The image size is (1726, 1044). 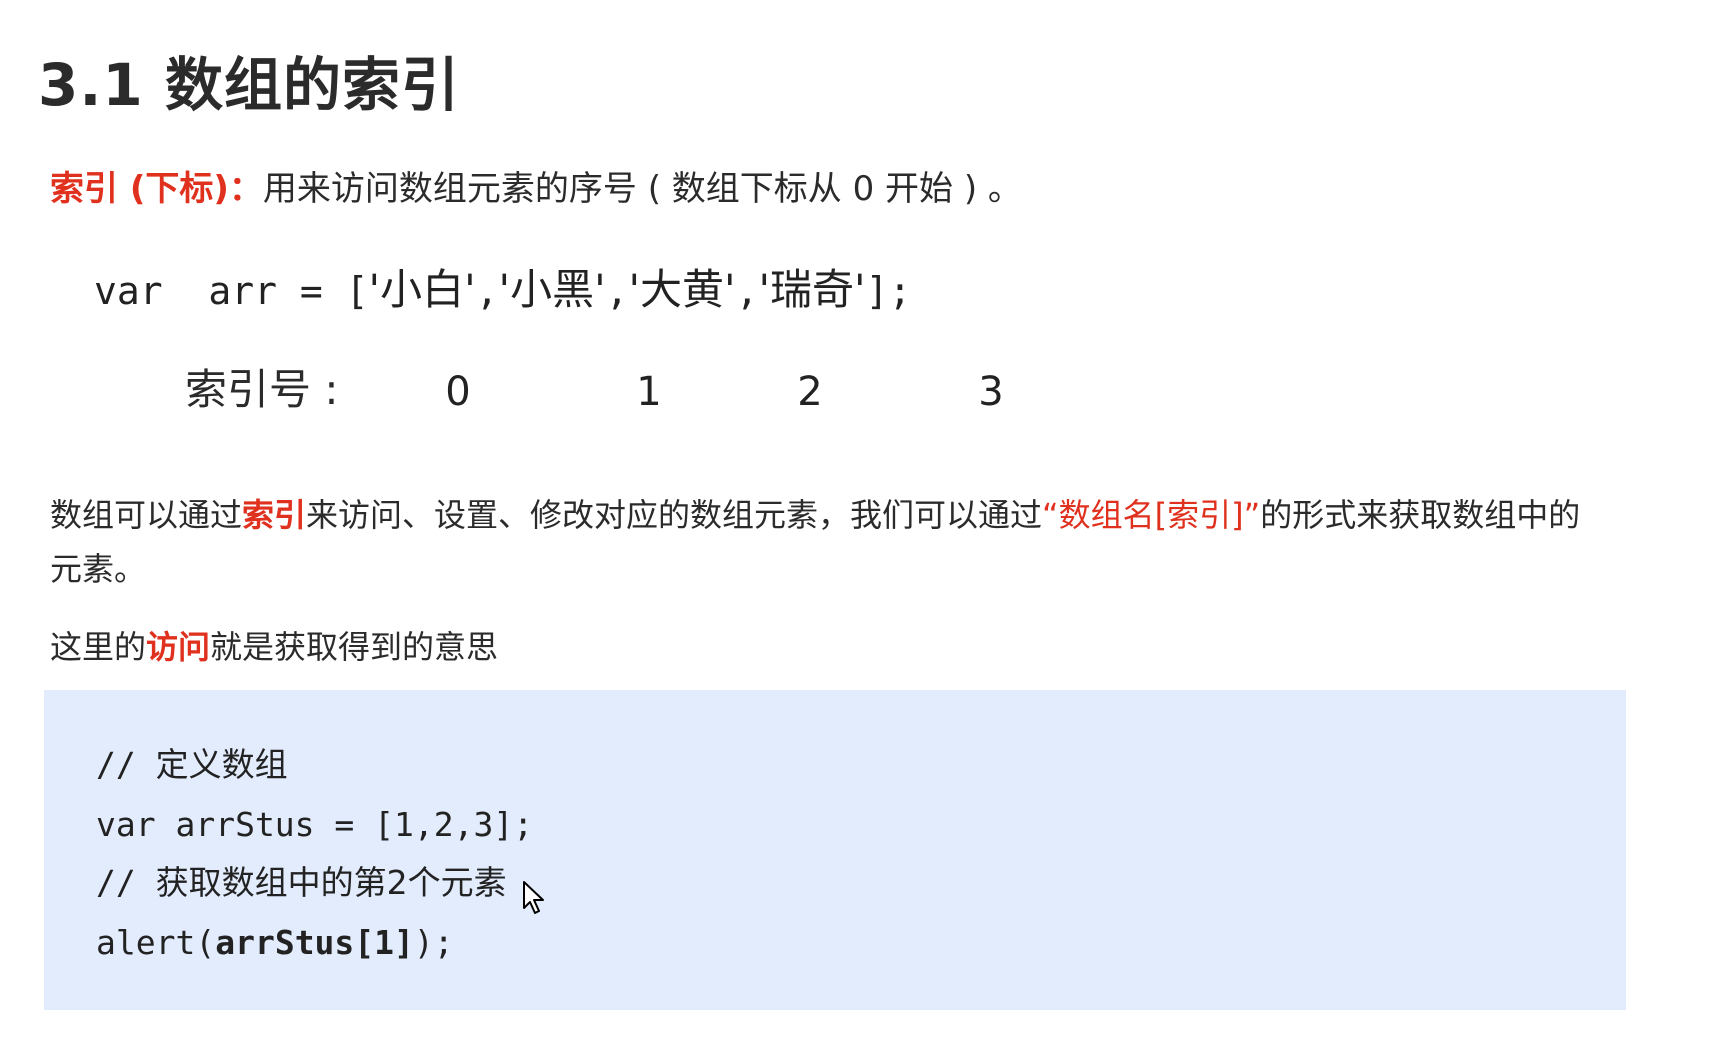 What do you see at coordinates (178, 647) in the screenshot?
I see `highlight-access: 访问` at bounding box center [178, 647].